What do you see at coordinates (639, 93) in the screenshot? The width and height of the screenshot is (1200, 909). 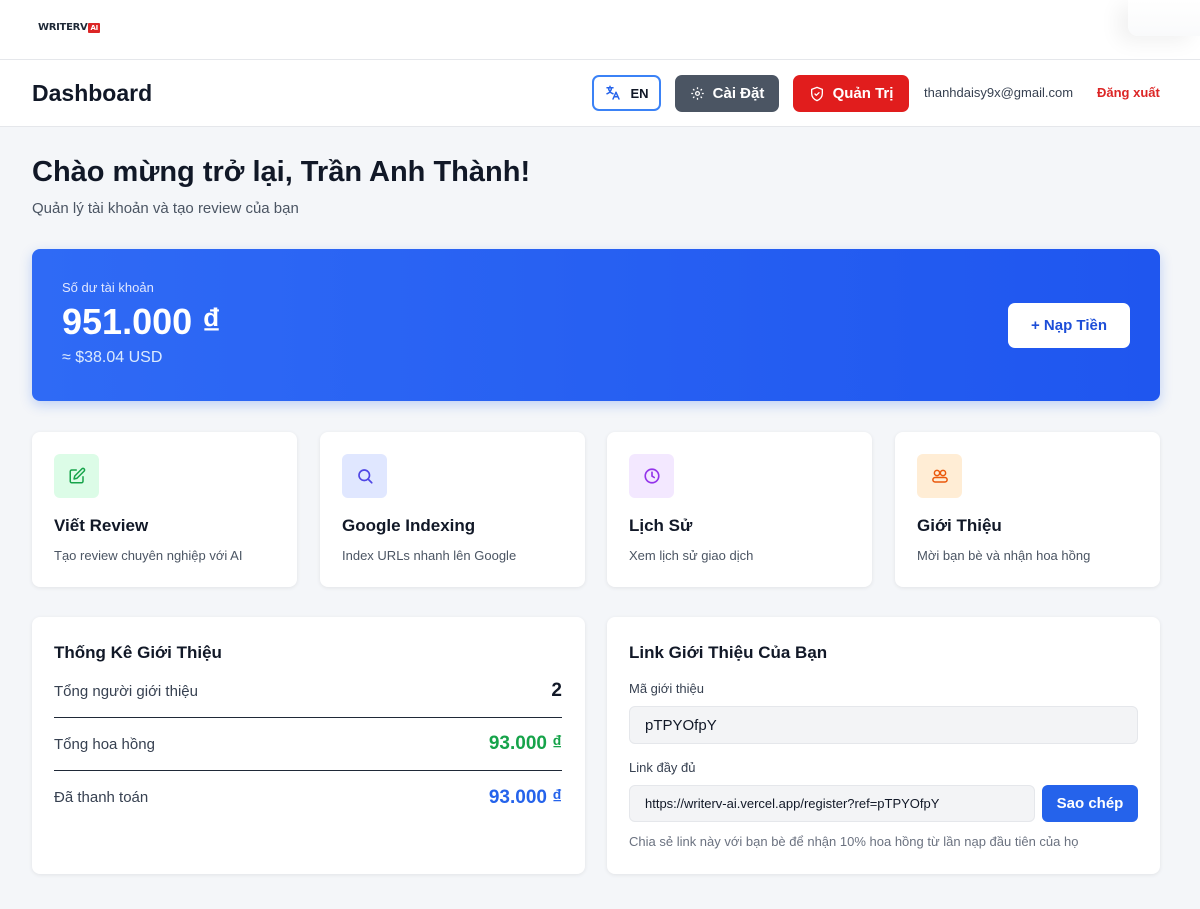 I see `language-label: EN` at bounding box center [639, 93].